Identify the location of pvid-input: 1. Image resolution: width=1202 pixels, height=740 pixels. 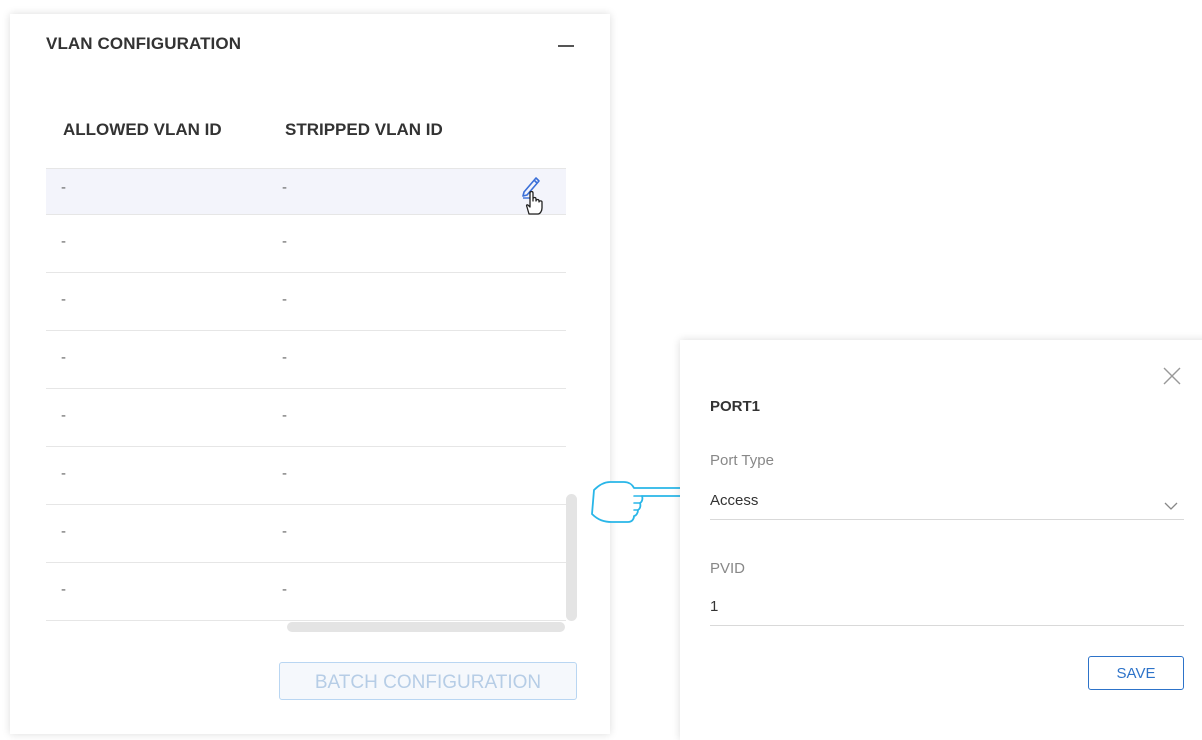
(947, 612).